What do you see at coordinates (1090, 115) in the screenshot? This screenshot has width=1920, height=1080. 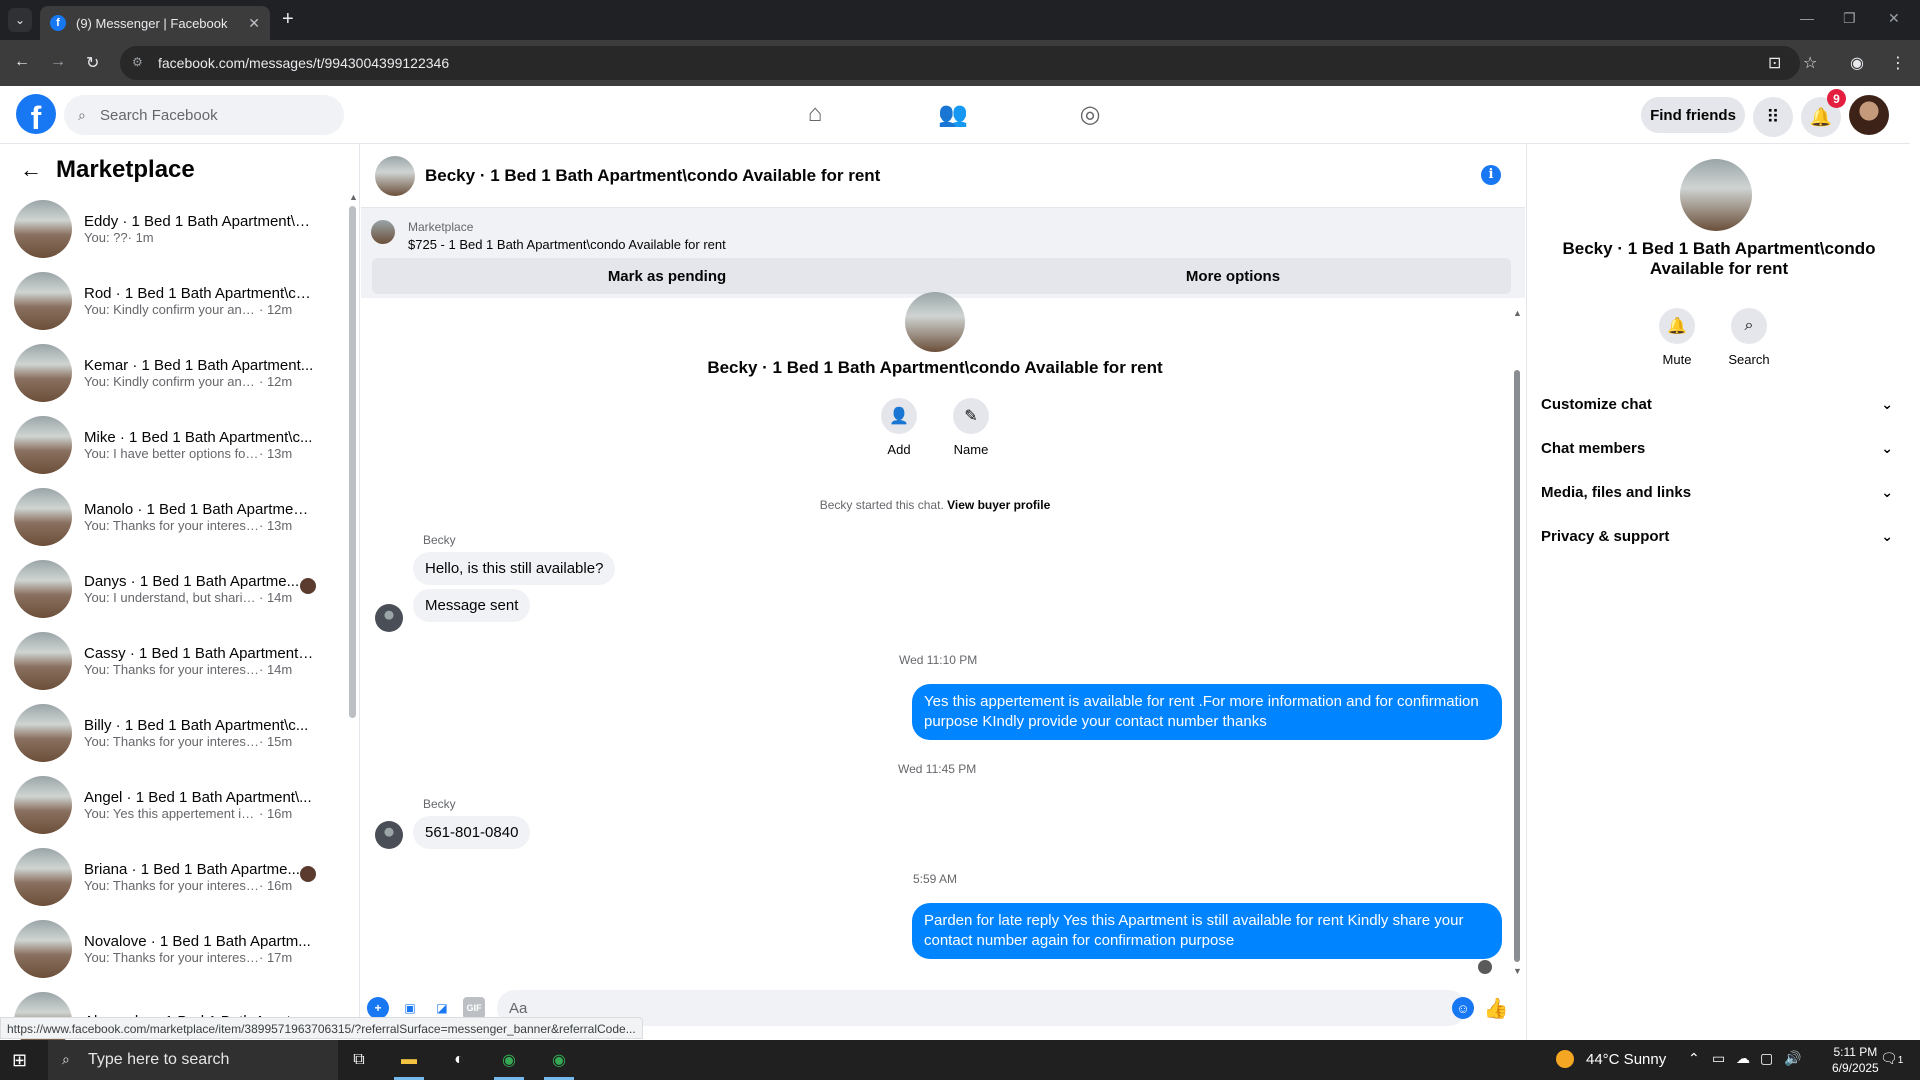 I see `groups-icon: ◎` at bounding box center [1090, 115].